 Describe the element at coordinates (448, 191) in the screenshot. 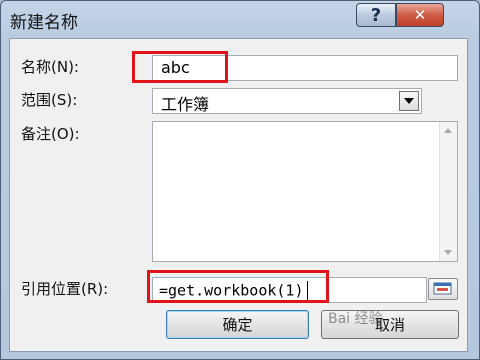

I see `comment-scrollbar` at that location.